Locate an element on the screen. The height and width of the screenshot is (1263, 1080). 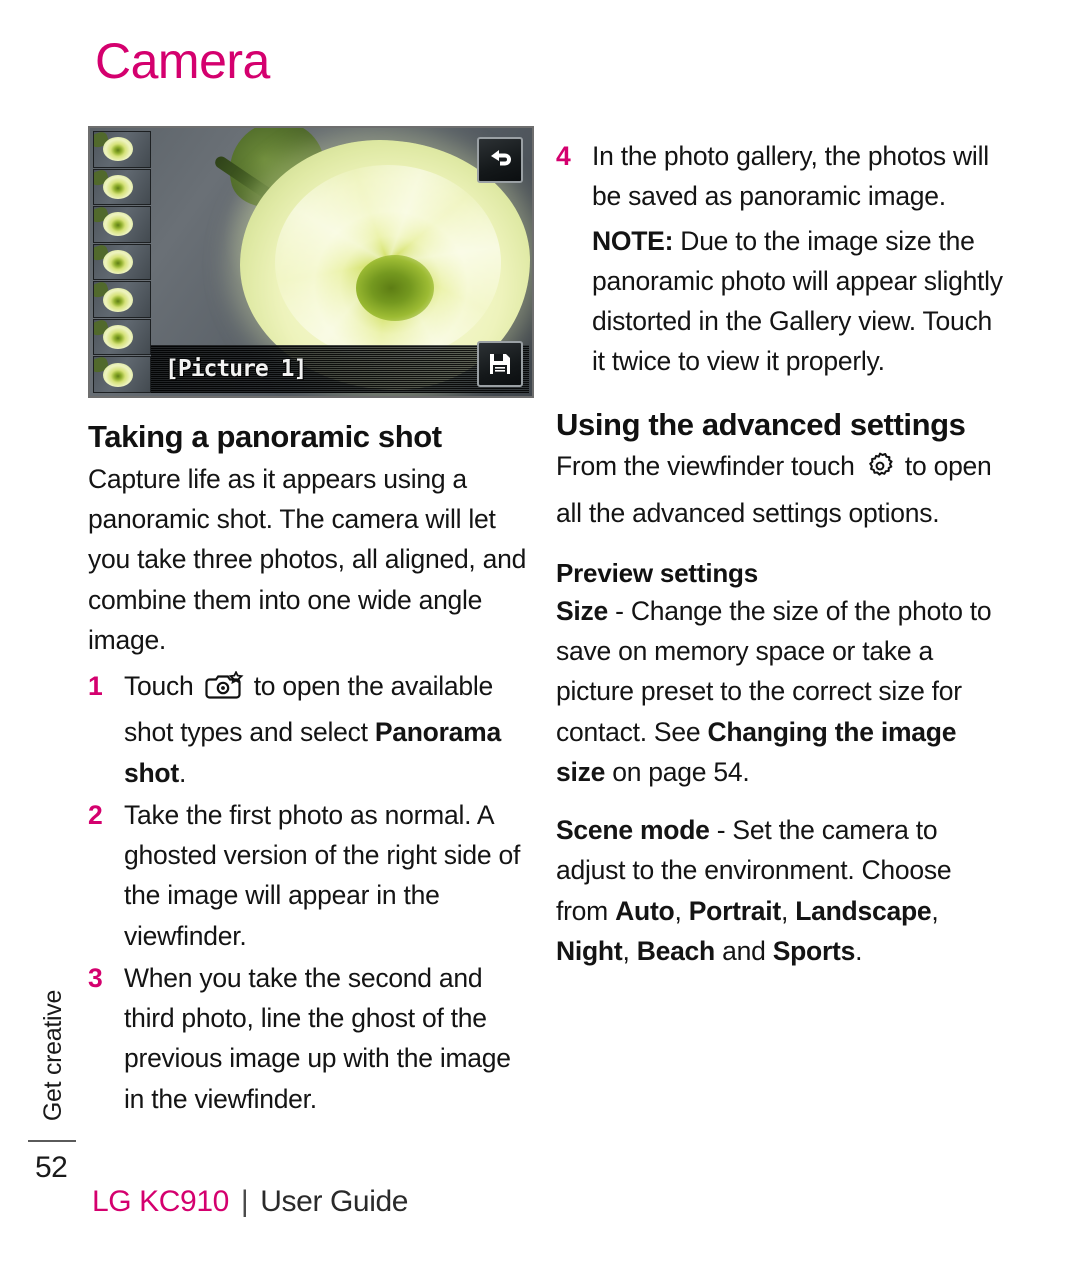
thumbnail-strip is located at coordinates (122, 262).